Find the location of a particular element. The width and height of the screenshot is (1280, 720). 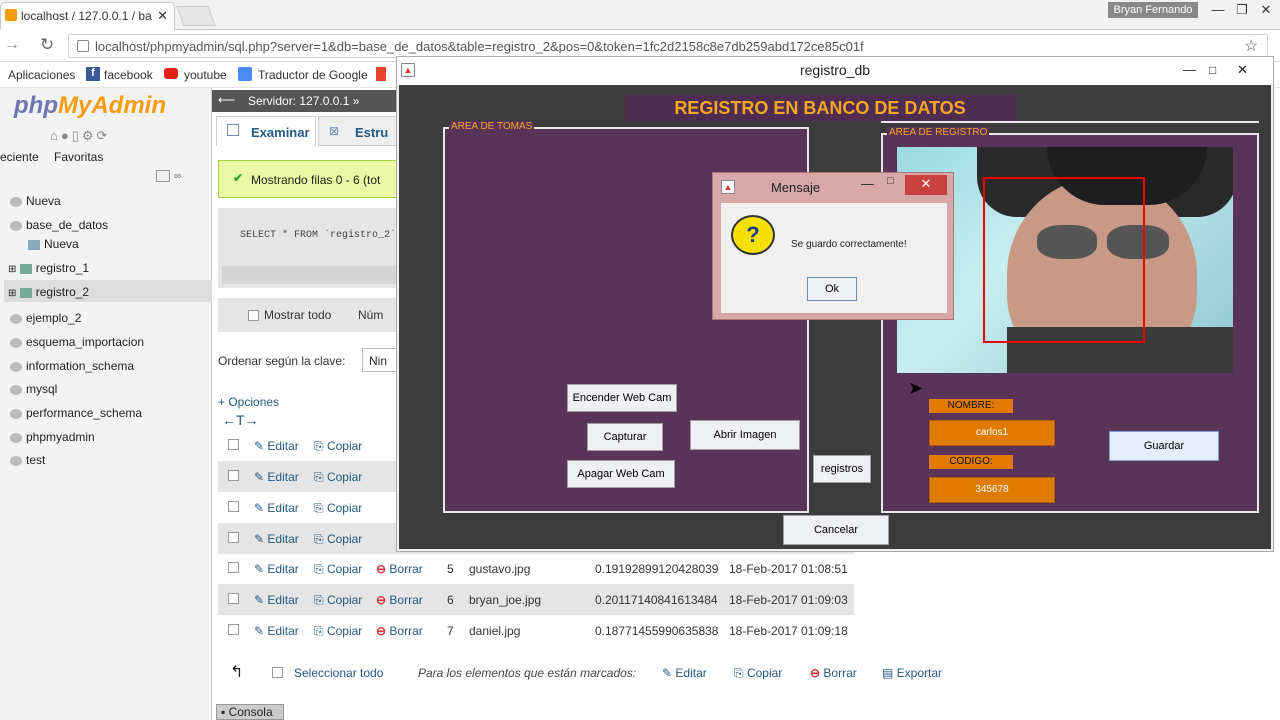

bulk-copy-button: ⎘ Copiar is located at coordinates (758, 673).